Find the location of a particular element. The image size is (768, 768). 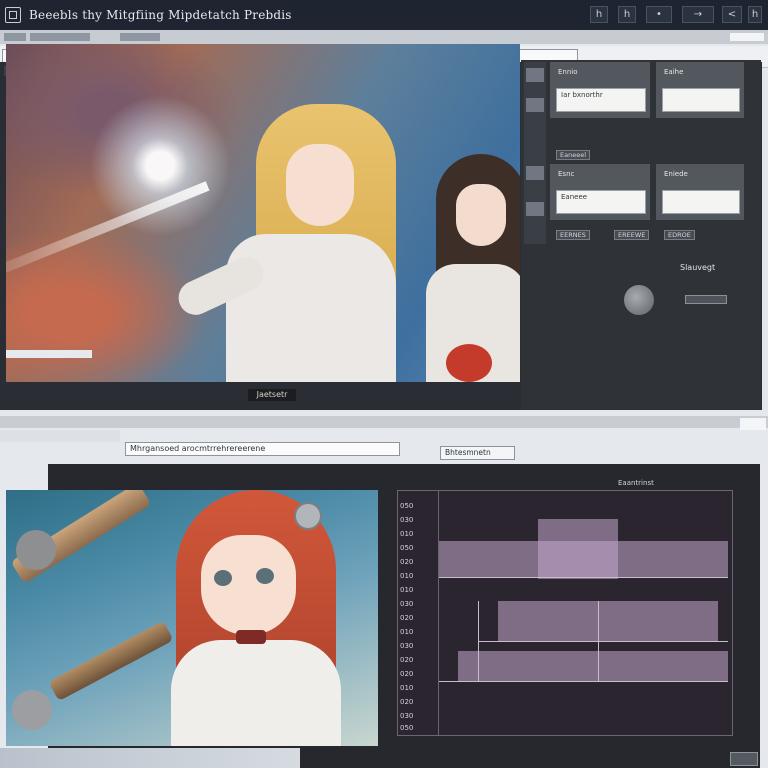

panel-card-2: Eaihe is located at coordinates (700, 90).